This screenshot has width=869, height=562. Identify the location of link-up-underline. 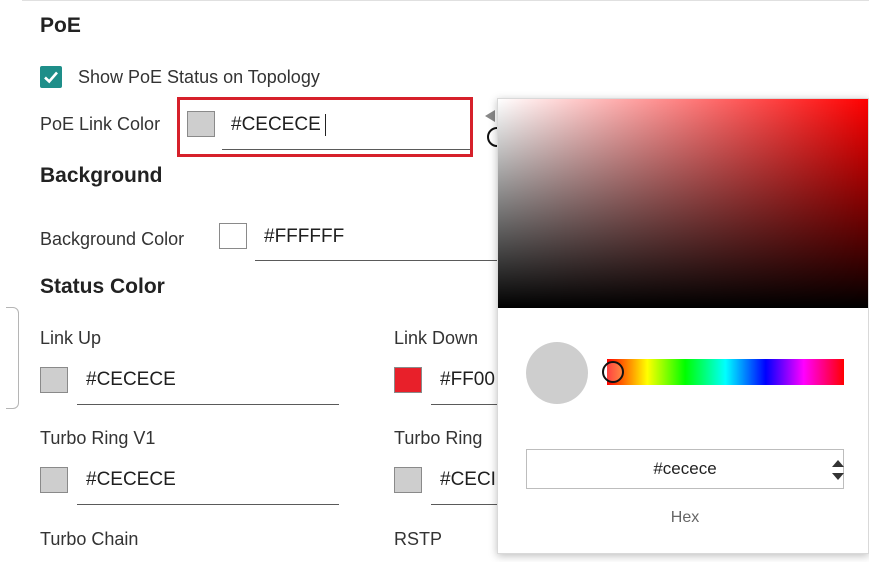
(208, 404).